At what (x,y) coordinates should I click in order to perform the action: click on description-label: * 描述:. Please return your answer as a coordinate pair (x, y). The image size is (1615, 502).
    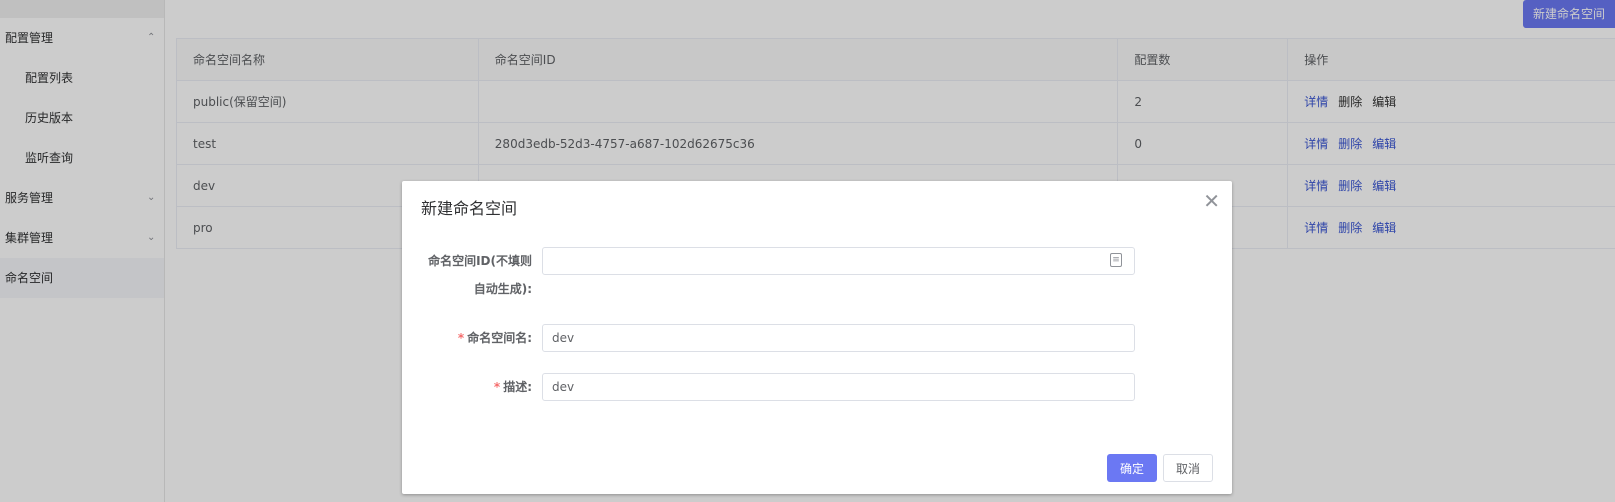
    Looking at the image, I should click on (477, 387).